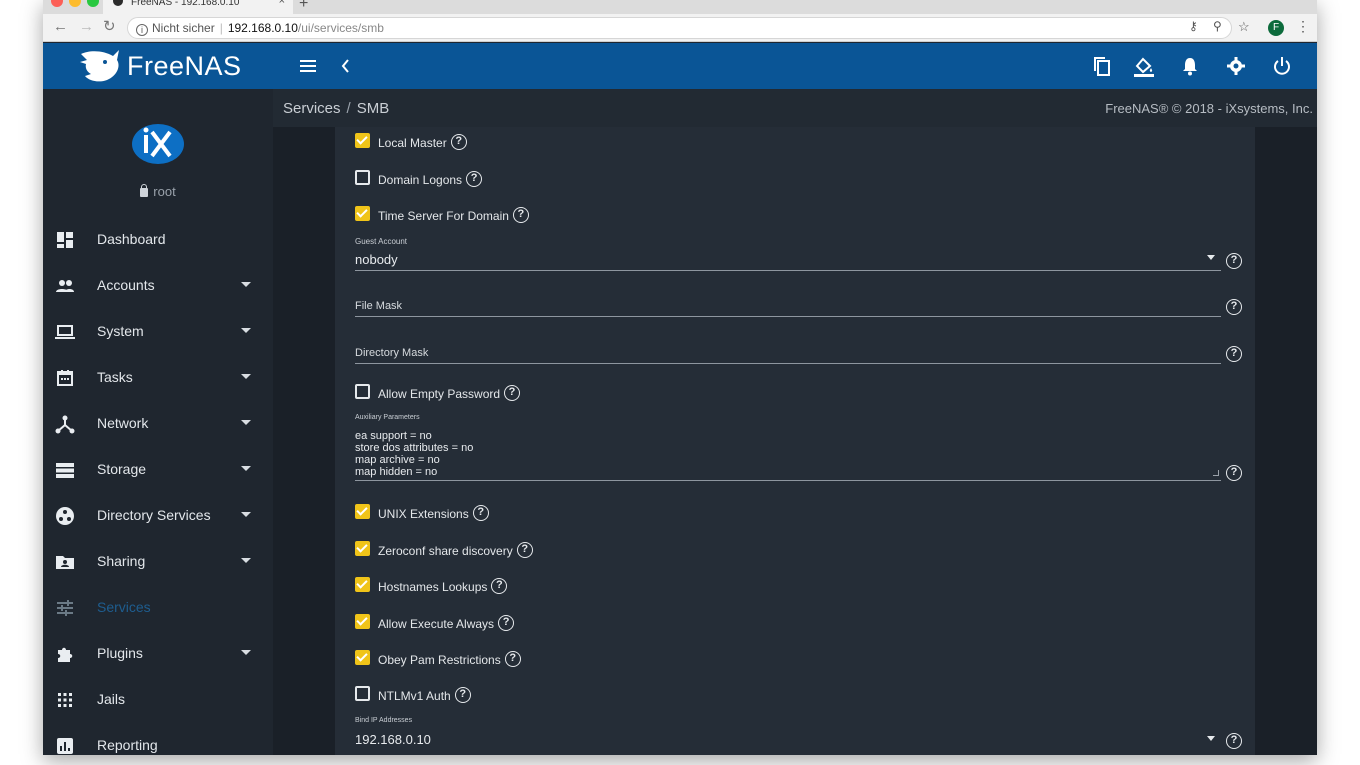  What do you see at coordinates (1193, 26) in the screenshot?
I see `key-icon: ⚷` at bounding box center [1193, 26].